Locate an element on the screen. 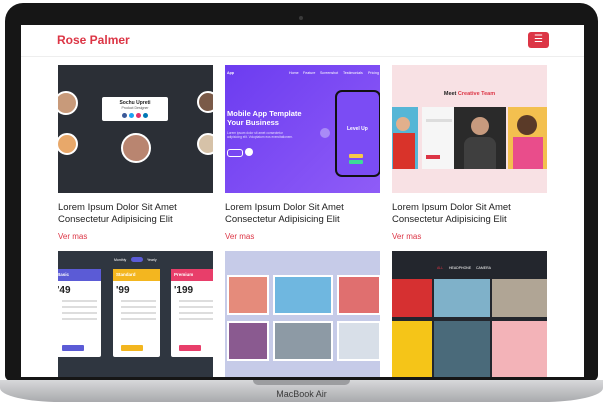  profile-role: Product Designer is located at coordinates (135, 108).